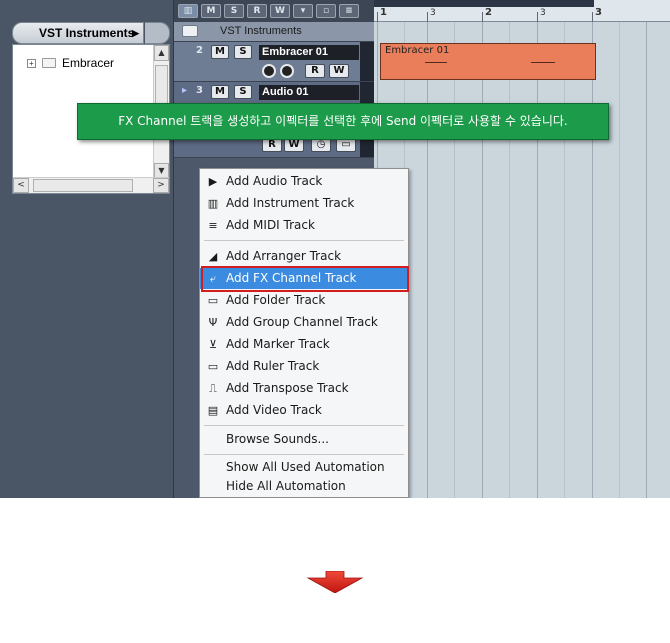 The height and width of the screenshot is (643, 670). Describe the element at coordinates (213, 366) in the screenshot. I see `ruler-icon: ▭` at that location.